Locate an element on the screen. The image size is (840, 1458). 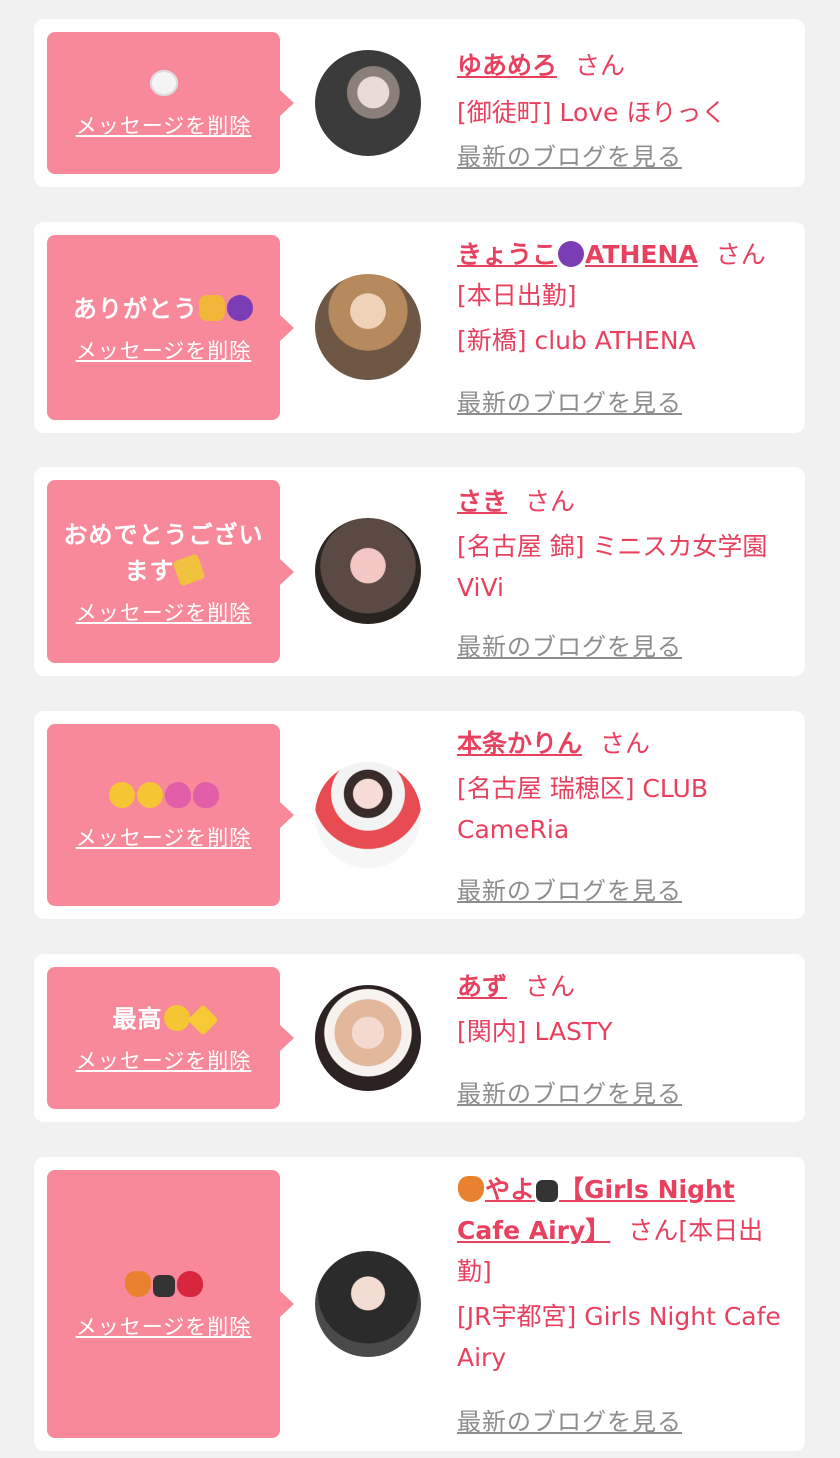
red-heart-icon is located at coordinates (189, 1284).